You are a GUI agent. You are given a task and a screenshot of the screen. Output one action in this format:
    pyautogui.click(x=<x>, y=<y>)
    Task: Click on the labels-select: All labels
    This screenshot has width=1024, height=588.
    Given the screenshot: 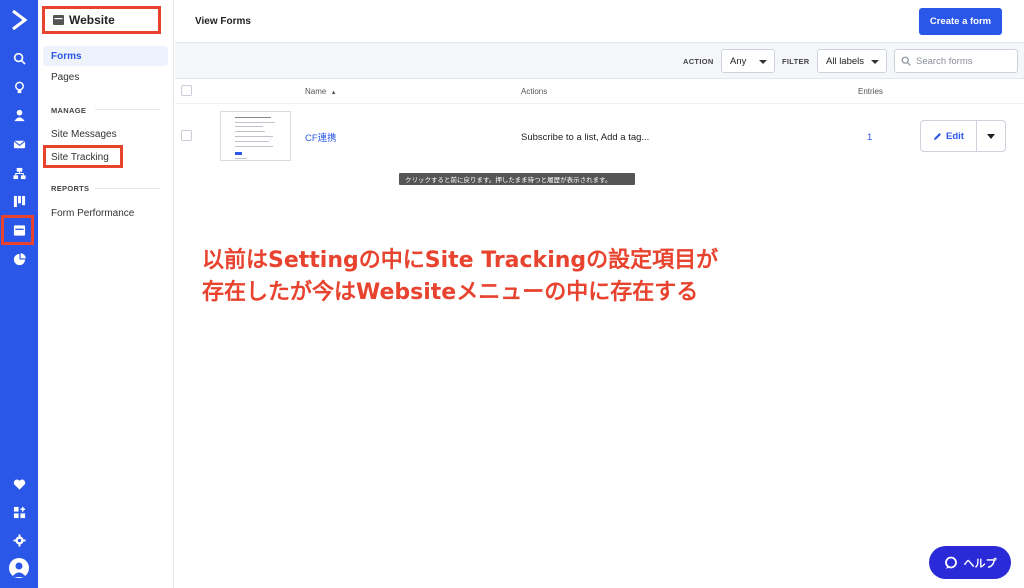 What is the action you would take?
    pyautogui.click(x=852, y=61)
    